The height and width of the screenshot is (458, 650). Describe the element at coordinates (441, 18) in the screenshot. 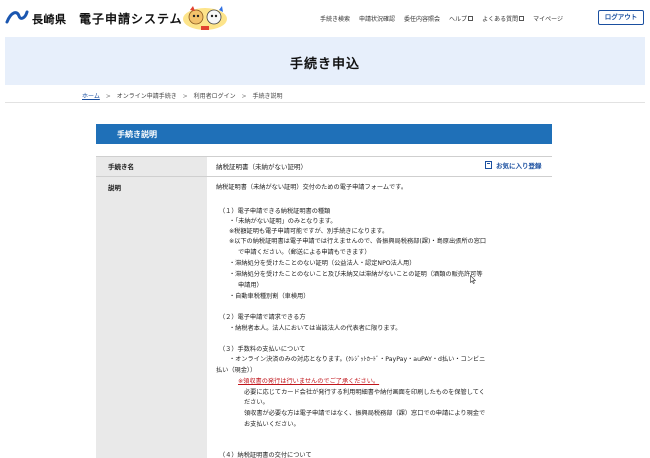

I see `global-nav: 手続き検索 申請状況確認 委任内容照会 ヘルプ よくある質問 マイページ` at that location.